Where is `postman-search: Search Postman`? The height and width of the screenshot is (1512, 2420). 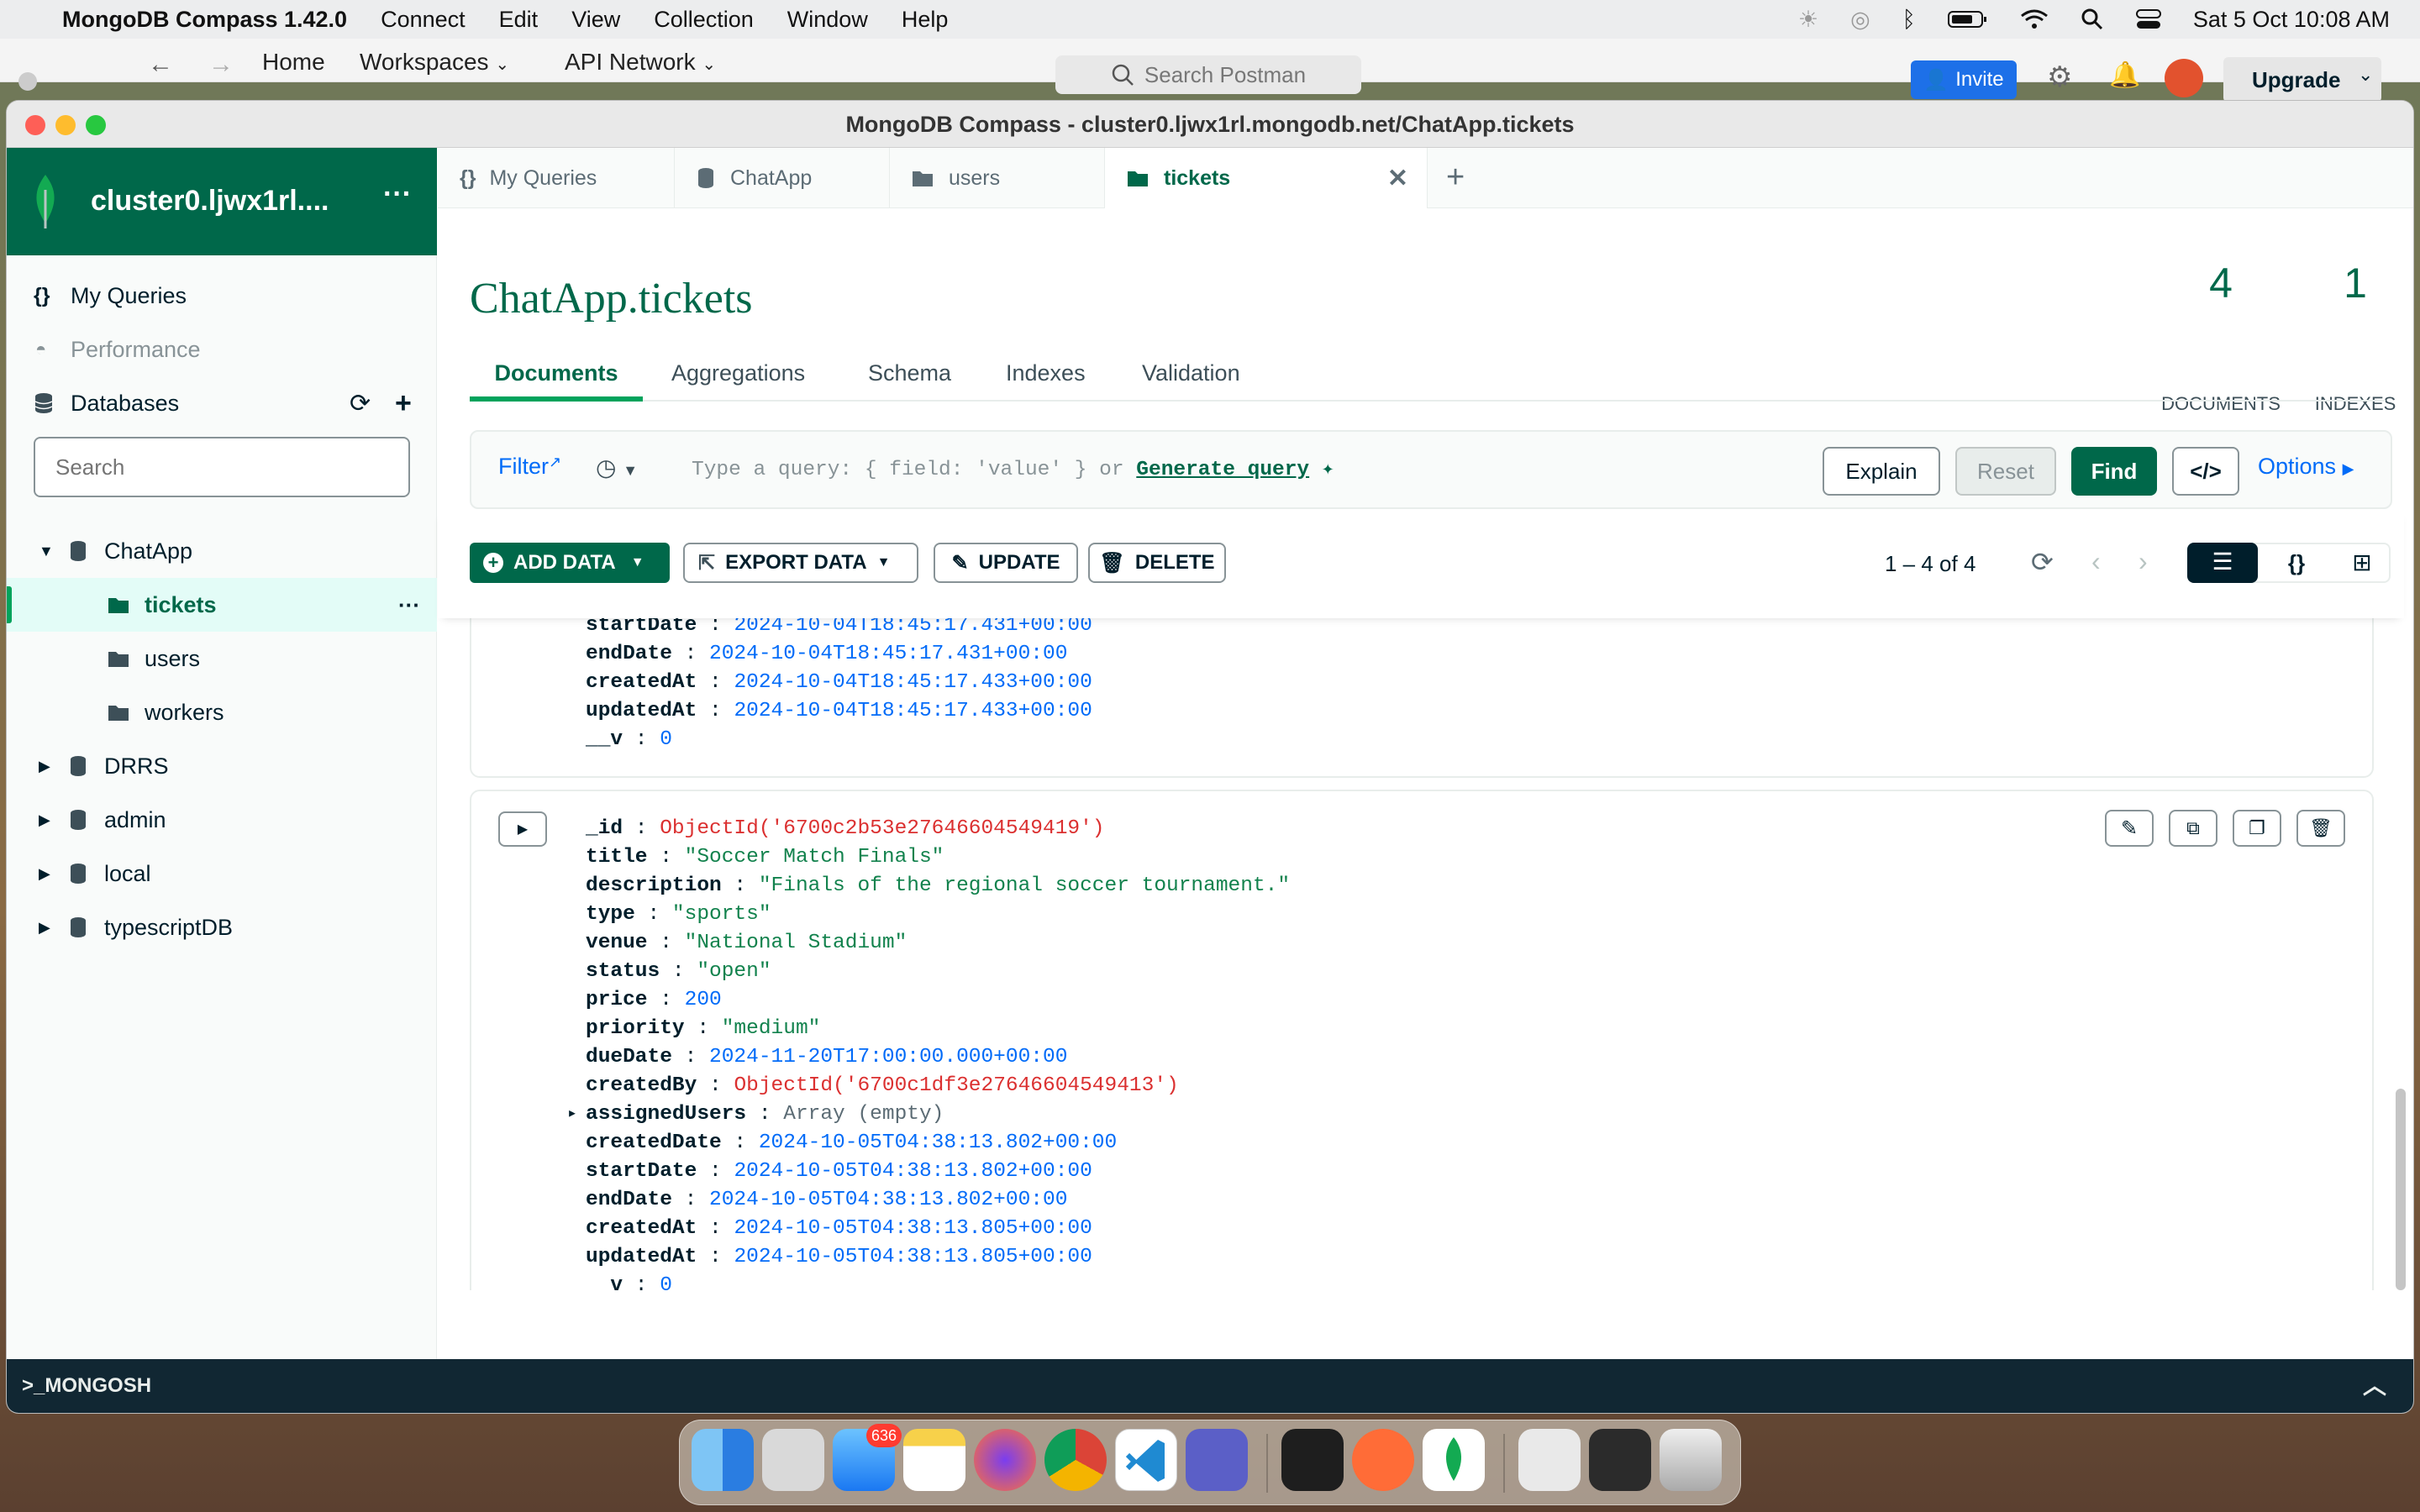 postman-search: Search Postman is located at coordinates (1208, 74).